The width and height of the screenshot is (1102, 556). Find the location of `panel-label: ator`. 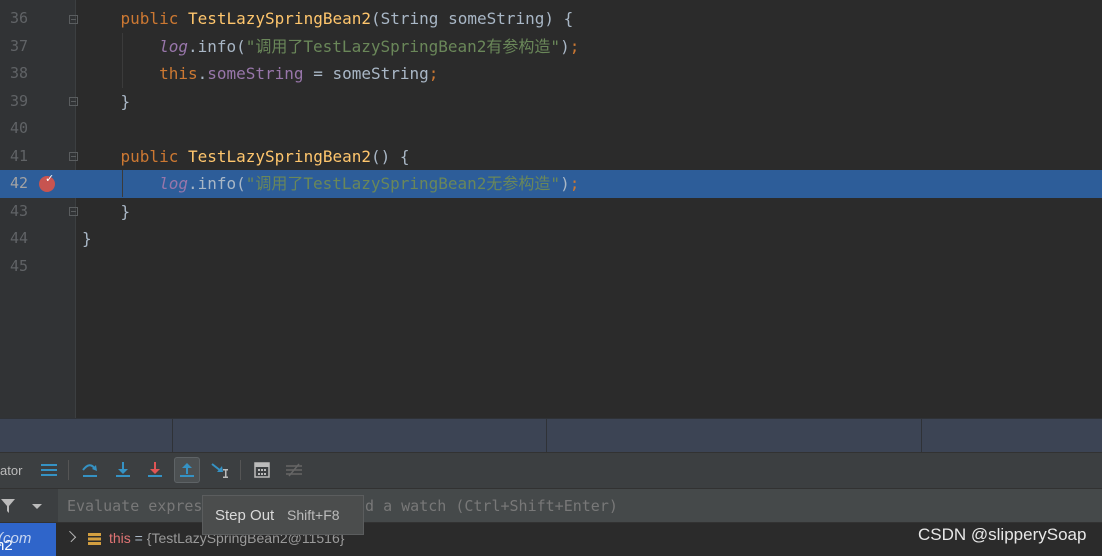

panel-label: ator is located at coordinates (11, 470).